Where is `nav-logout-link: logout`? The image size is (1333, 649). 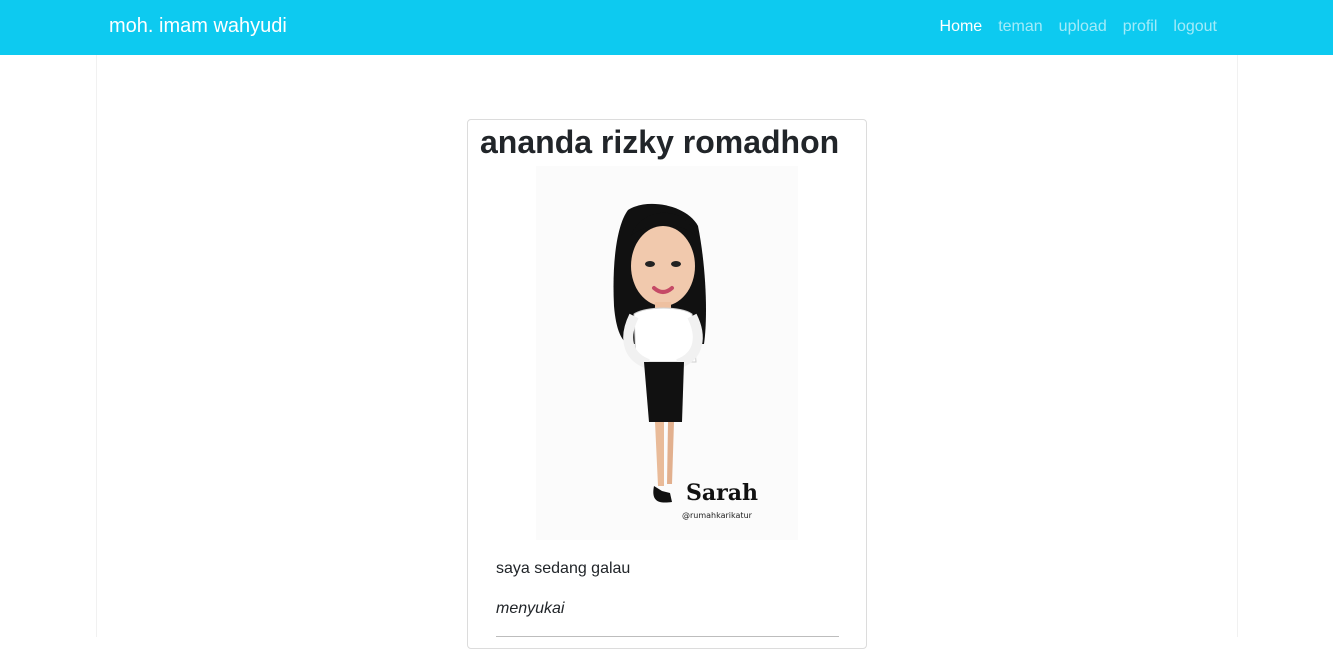
nav-logout-link: logout is located at coordinates (1195, 27).